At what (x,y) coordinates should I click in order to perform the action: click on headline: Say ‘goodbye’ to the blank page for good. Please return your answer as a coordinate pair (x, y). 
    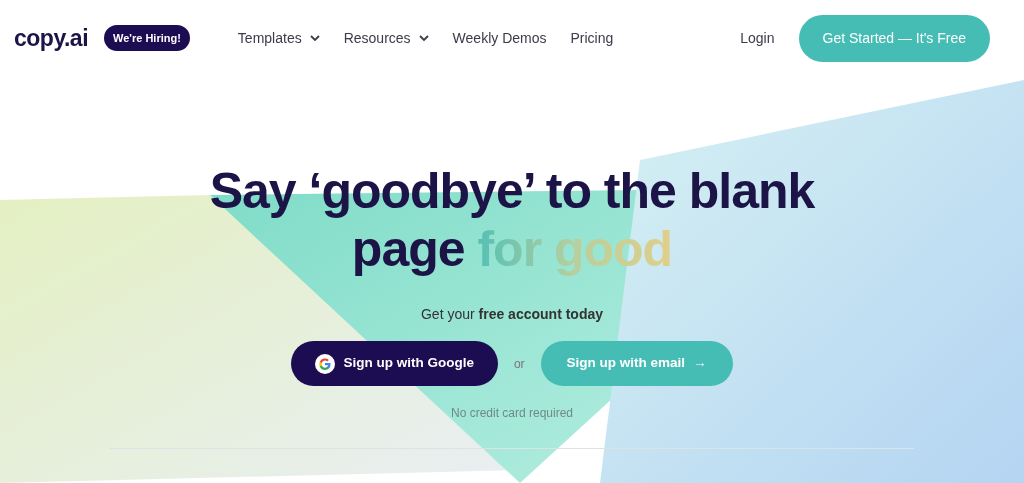
    Looking at the image, I should click on (512, 220).